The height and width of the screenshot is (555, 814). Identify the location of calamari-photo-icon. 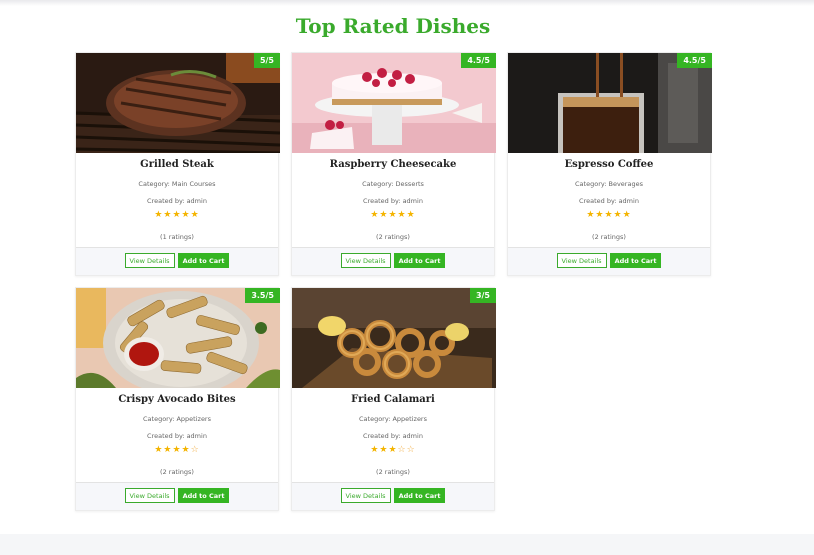
(394, 338).